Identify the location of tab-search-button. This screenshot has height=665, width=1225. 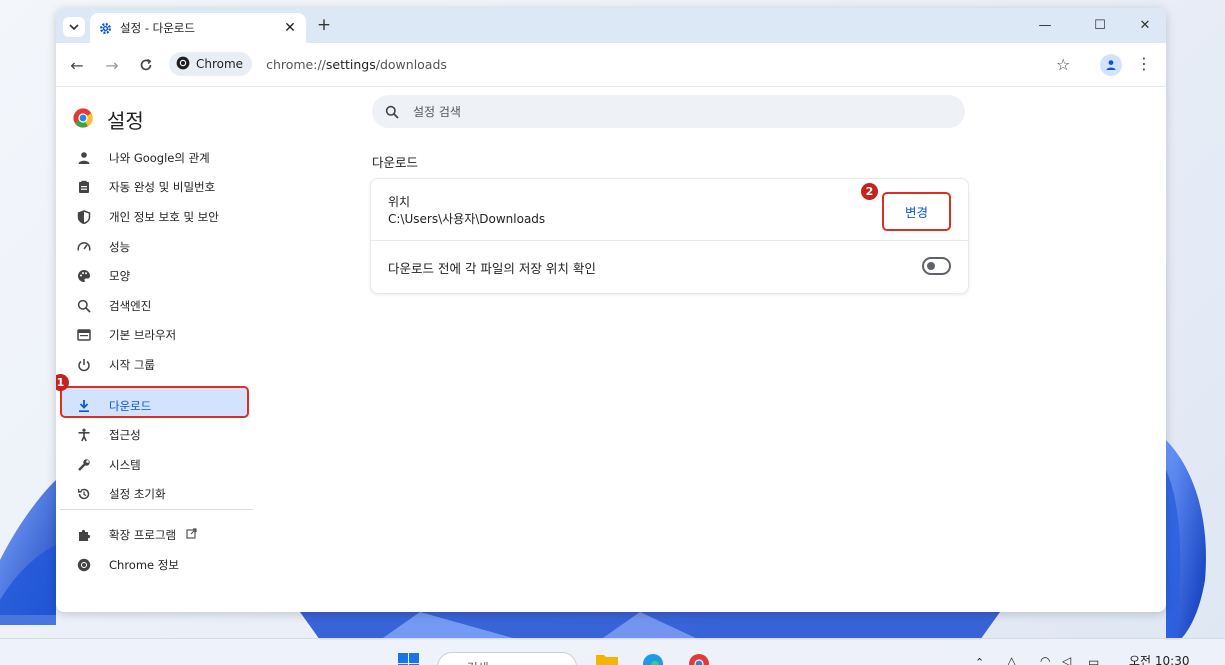
(74, 27).